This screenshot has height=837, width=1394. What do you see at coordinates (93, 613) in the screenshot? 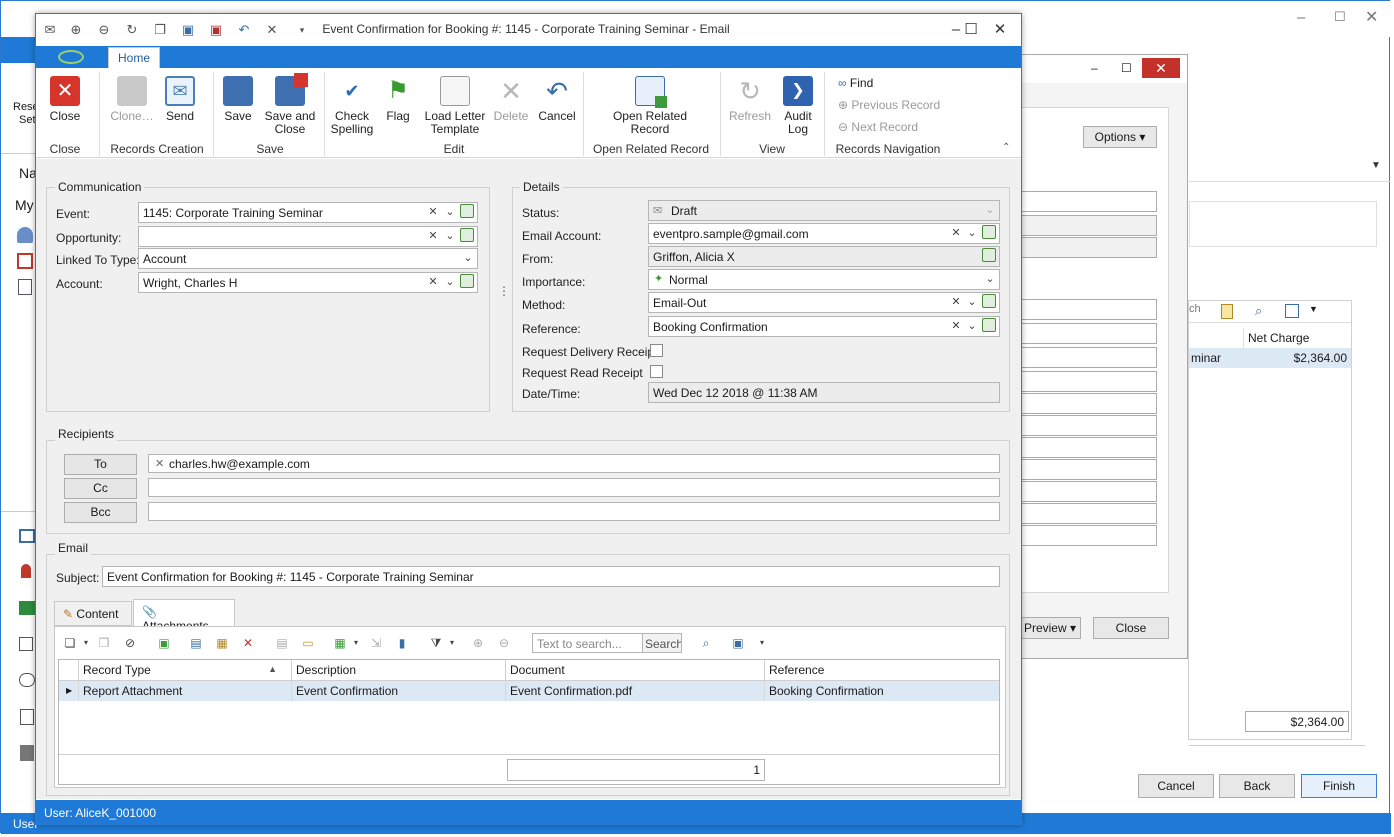
I see `tab-content: ✎ Content` at bounding box center [93, 613].